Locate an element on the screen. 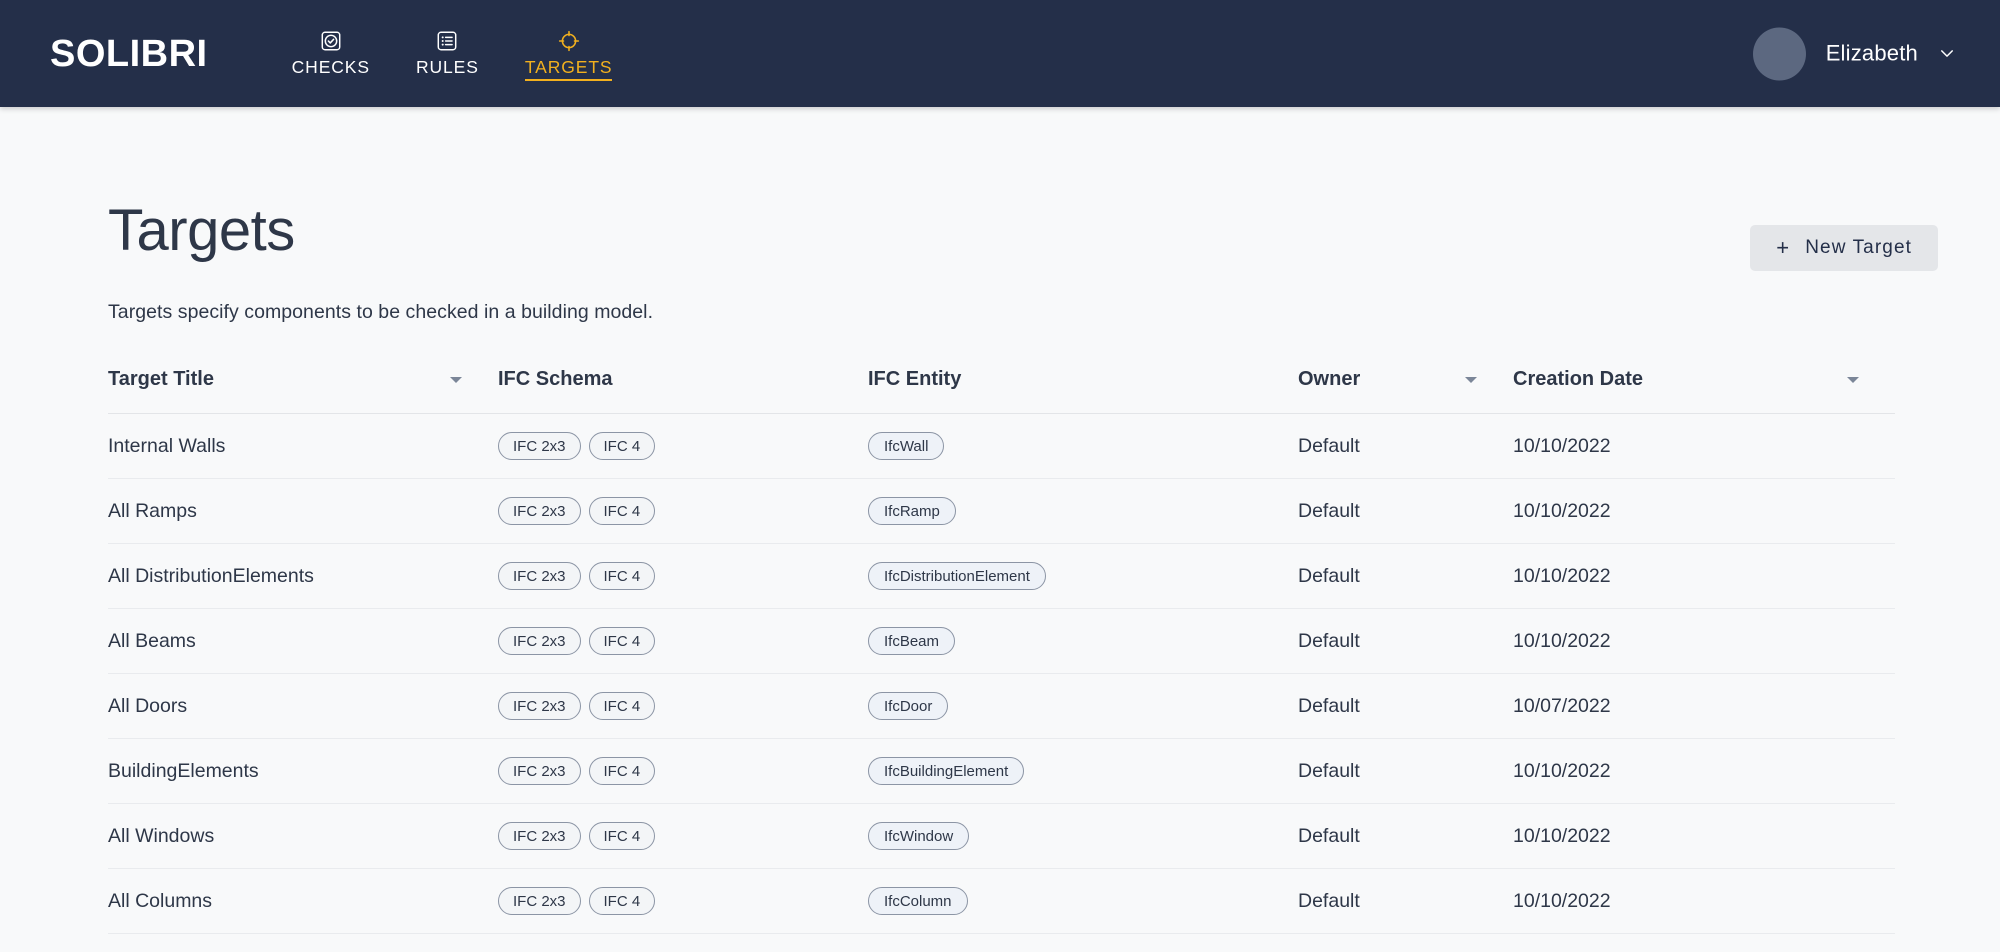  column-label-creation-date: Creation Date is located at coordinates (1578, 379).